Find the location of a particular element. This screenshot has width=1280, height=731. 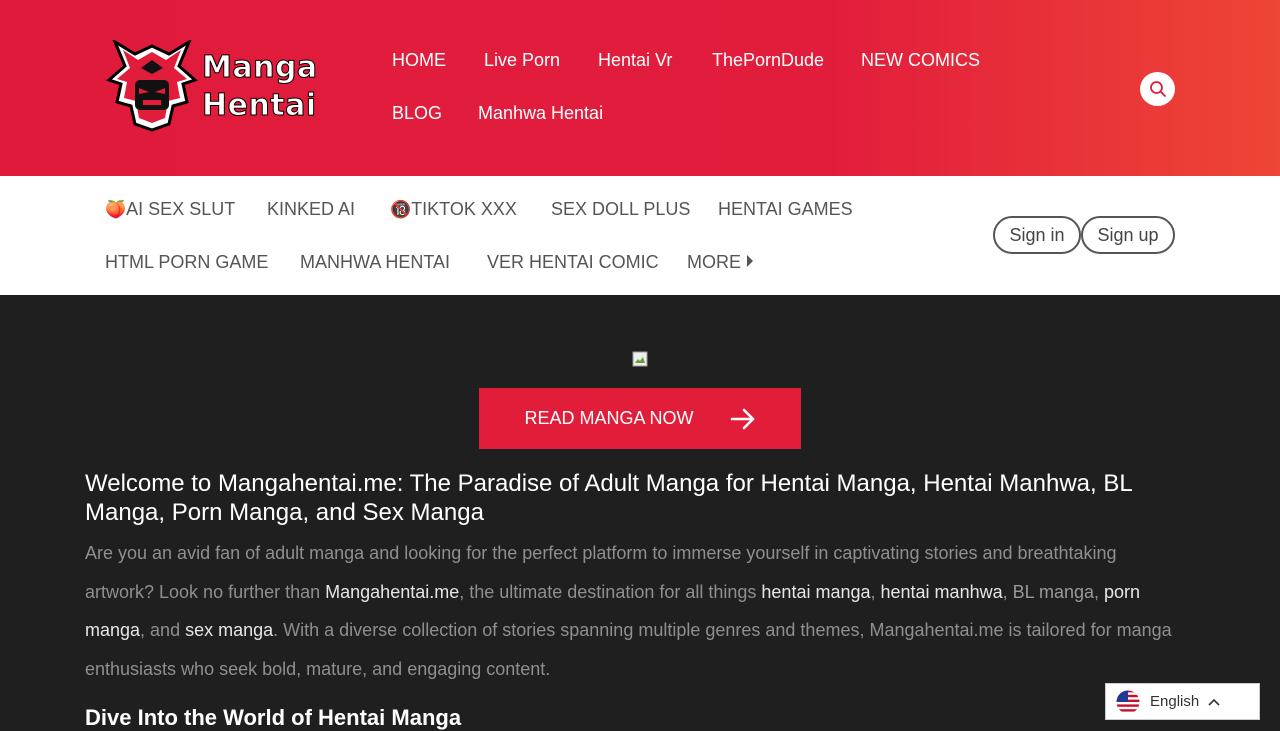

intro-text: , and is located at coordinates (163, 630).